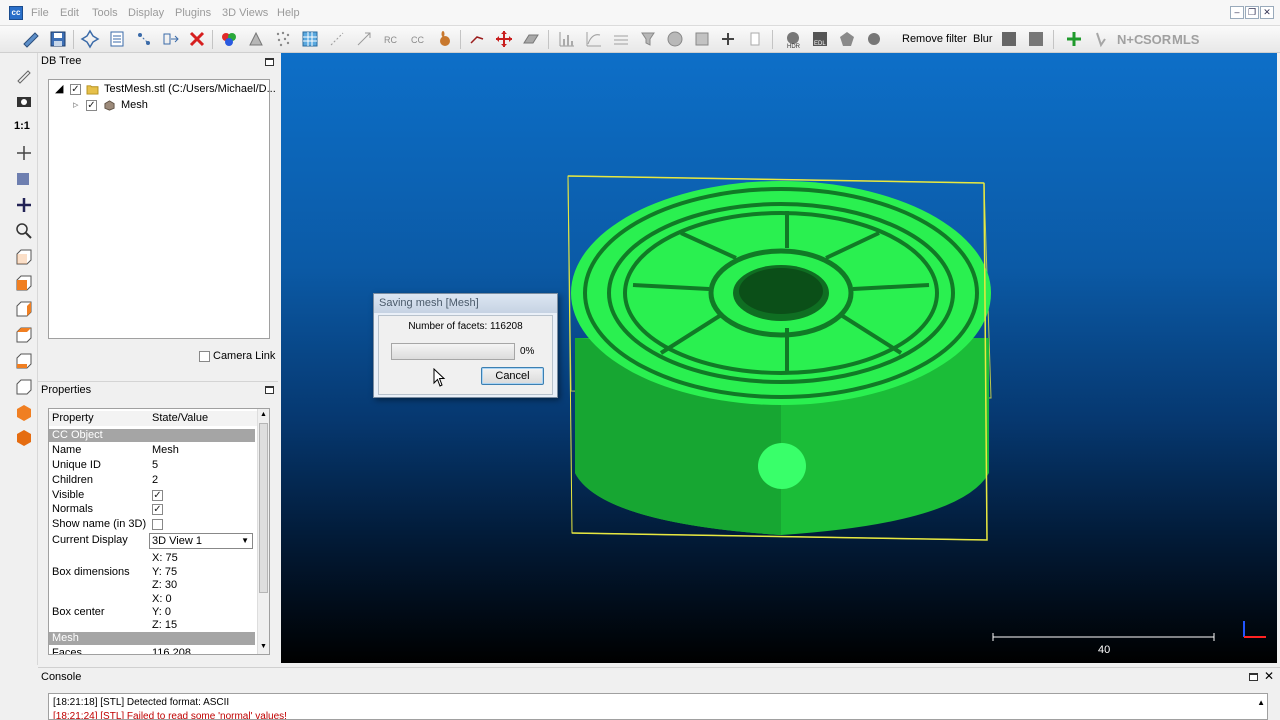 Image resolution: width=1280 pixels, height=720 pixels. I want to click on close-panel-icon: ✕, so click(1269, 676).